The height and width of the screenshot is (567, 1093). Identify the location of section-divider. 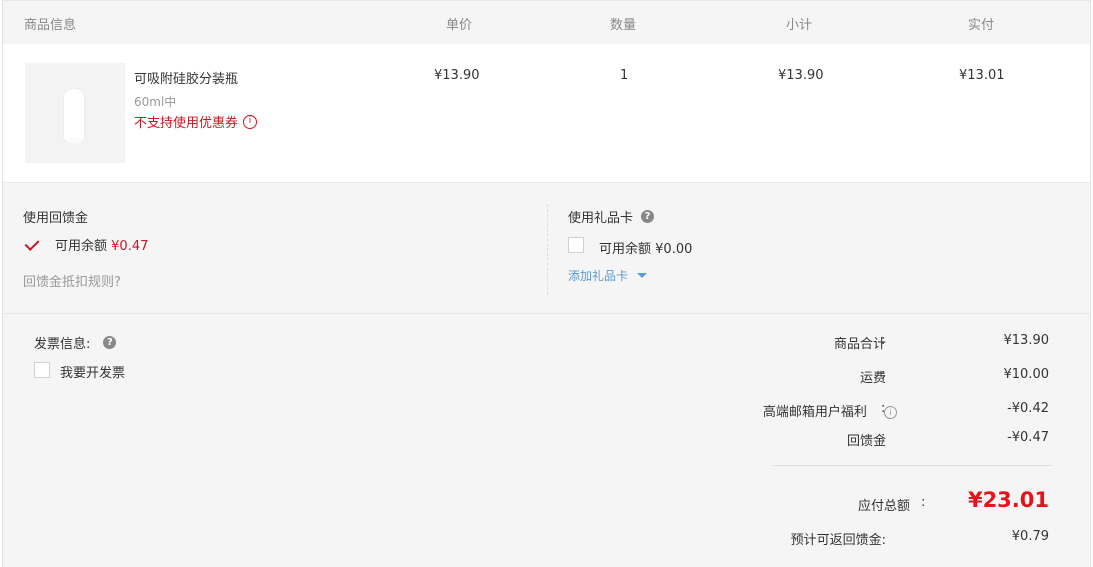
(547, 249).